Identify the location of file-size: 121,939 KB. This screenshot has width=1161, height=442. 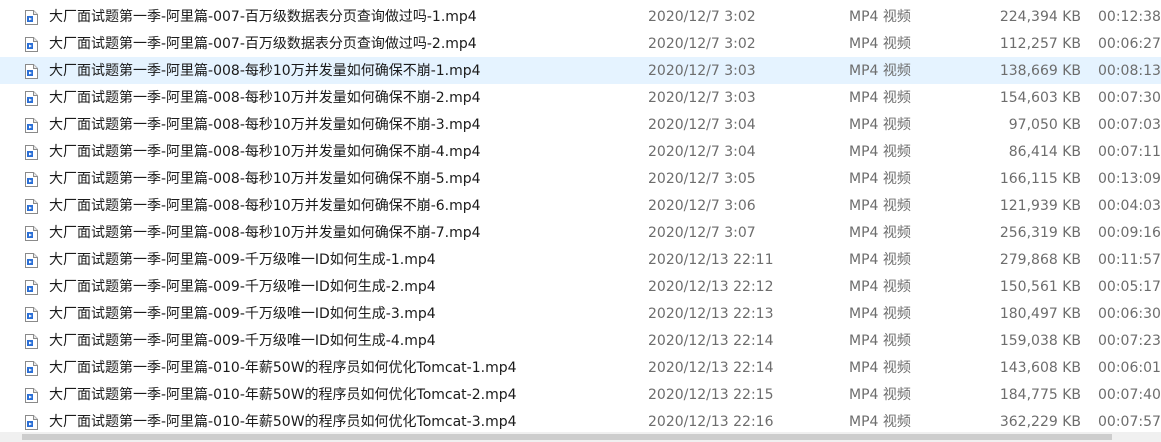
(1040, 206).